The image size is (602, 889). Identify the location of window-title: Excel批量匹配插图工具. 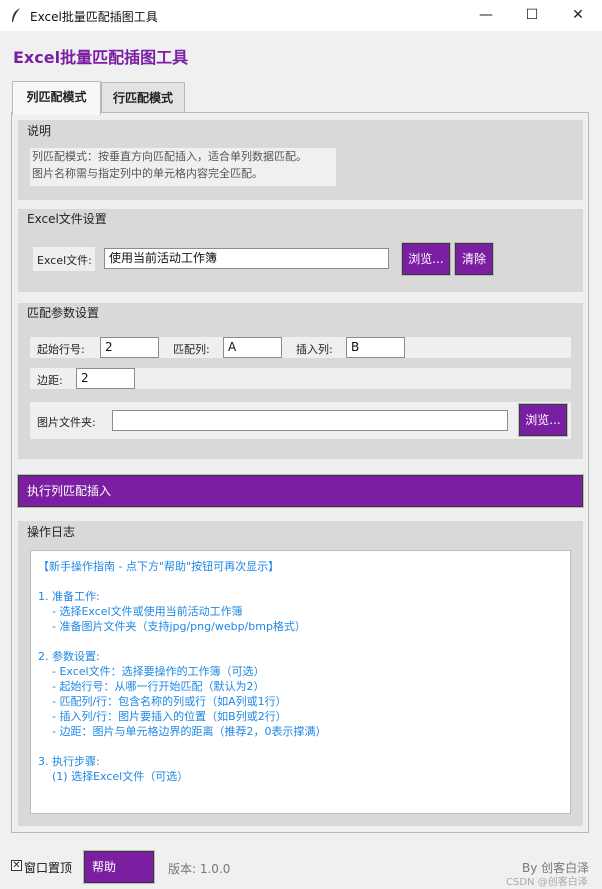
(94, 17).